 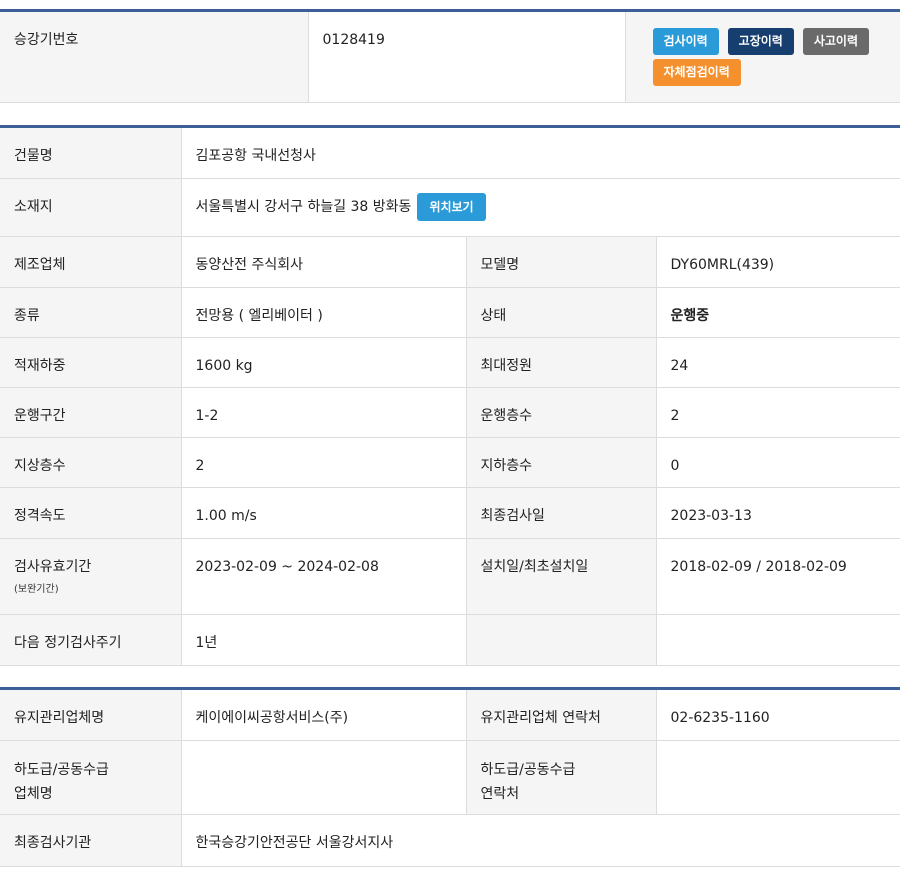 What do you see at coordinates (777, 412) in the screenshot?
I see `floors-value: 2` at bounding box center [777, 412].